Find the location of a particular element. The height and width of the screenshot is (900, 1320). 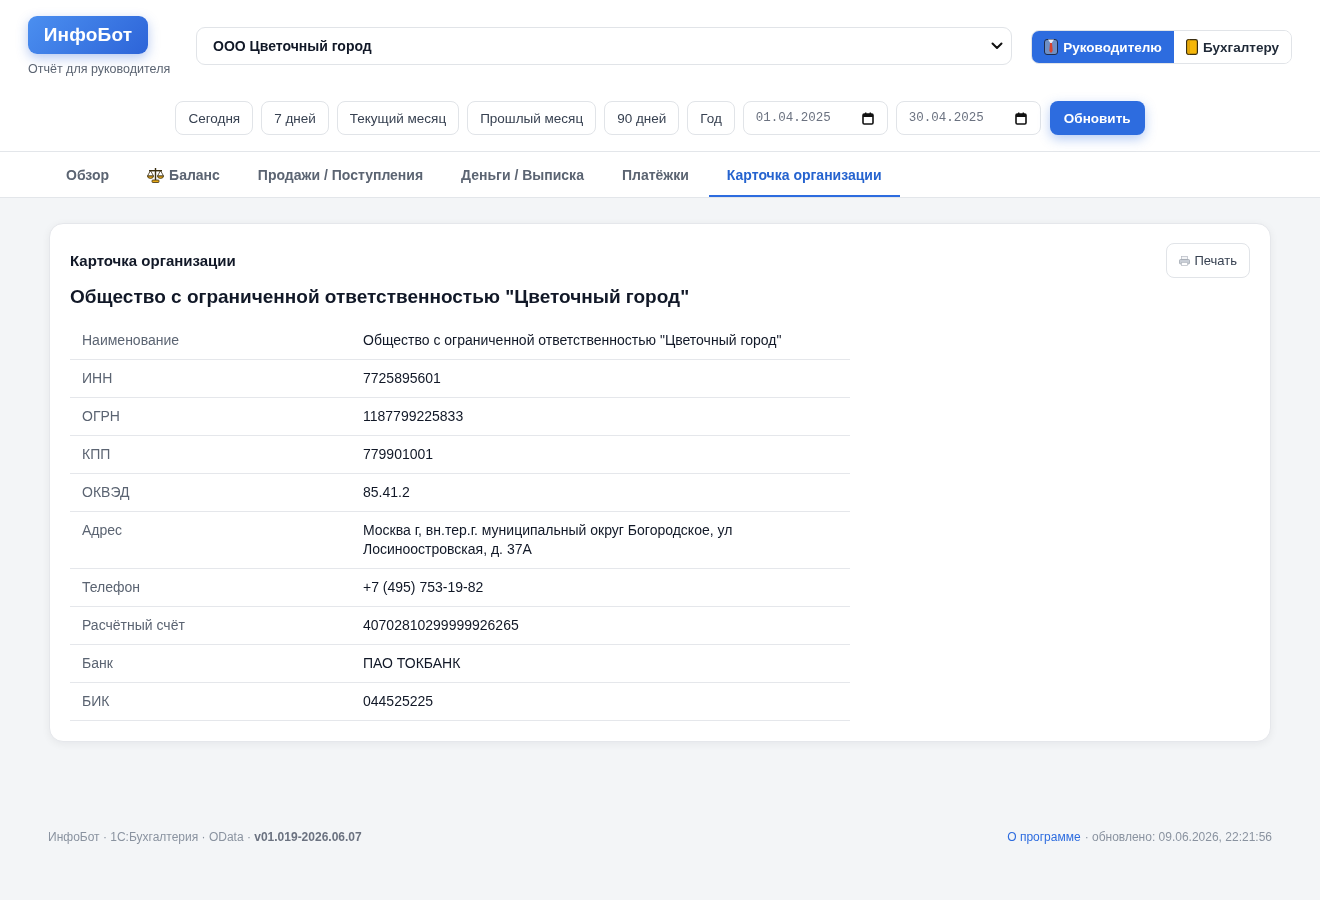

field-value-cell: ПАО ТОКБАНК is located at coordinates (600, 663).